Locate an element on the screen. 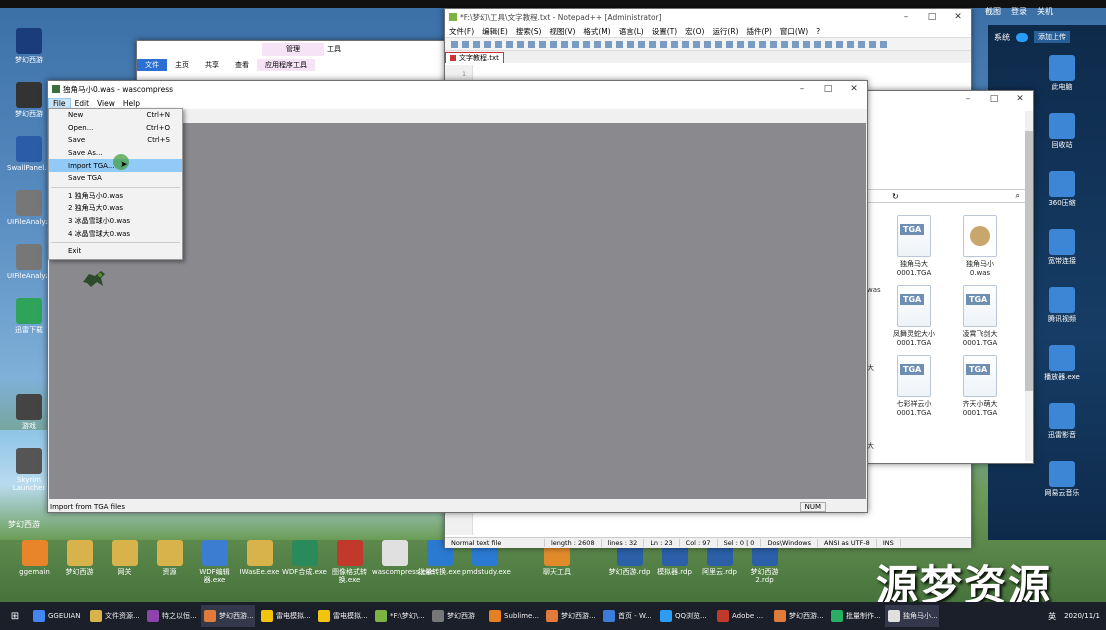  file-item: TGA 齐天小萌大0001.TGA is located at coordinates (980, 386).